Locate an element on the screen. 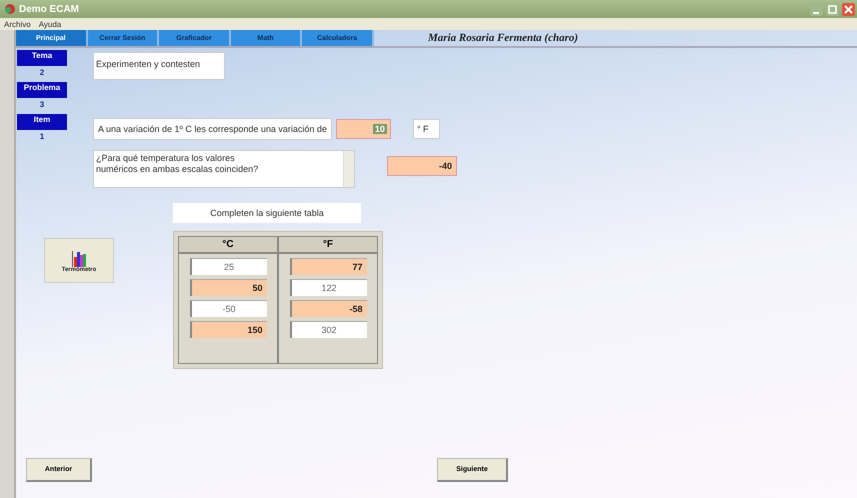 This screenshot has height=498, width=857. scrollbar-icon is located at coordinates (348, 169).